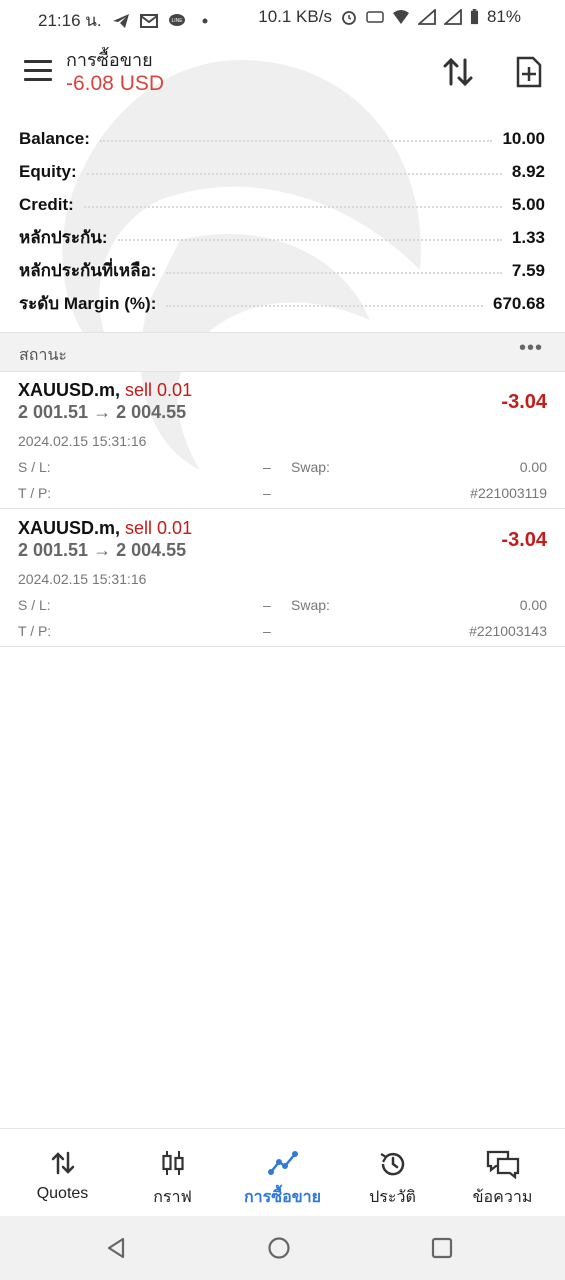 The height and width of the screenshot is (1280, 565). What do you see at coordinates (528, 72) in the screenshot?
I see `new-order-icon` at bounding box center [528, 72].